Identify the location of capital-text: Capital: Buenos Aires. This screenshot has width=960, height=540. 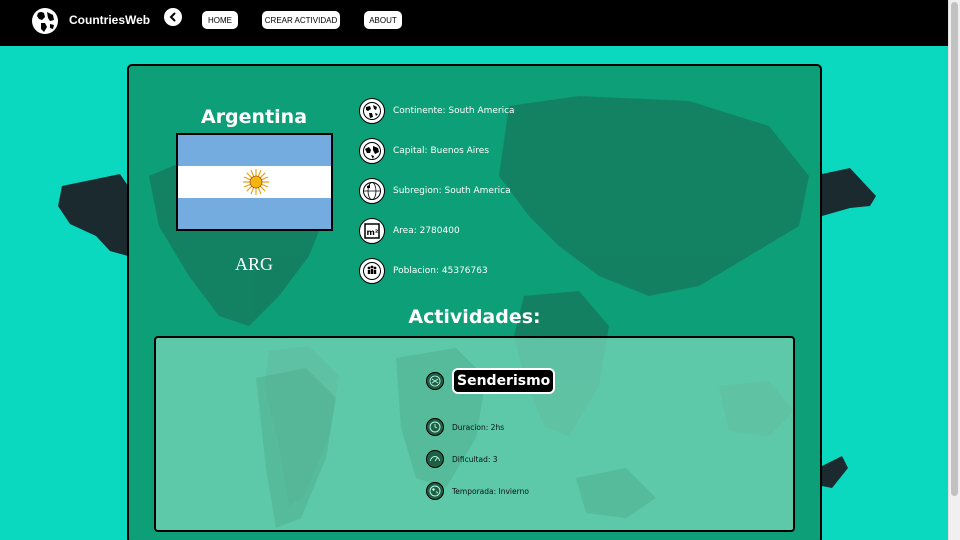
(441, 151).